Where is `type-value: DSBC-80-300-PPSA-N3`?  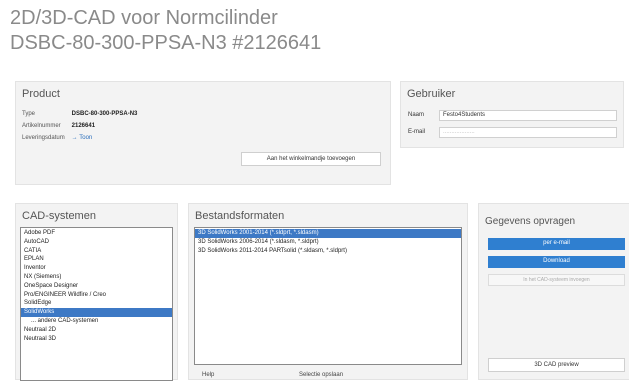 type-value: DSBC-80-300-PPSA-N3 is located at coordinates (104, 114).